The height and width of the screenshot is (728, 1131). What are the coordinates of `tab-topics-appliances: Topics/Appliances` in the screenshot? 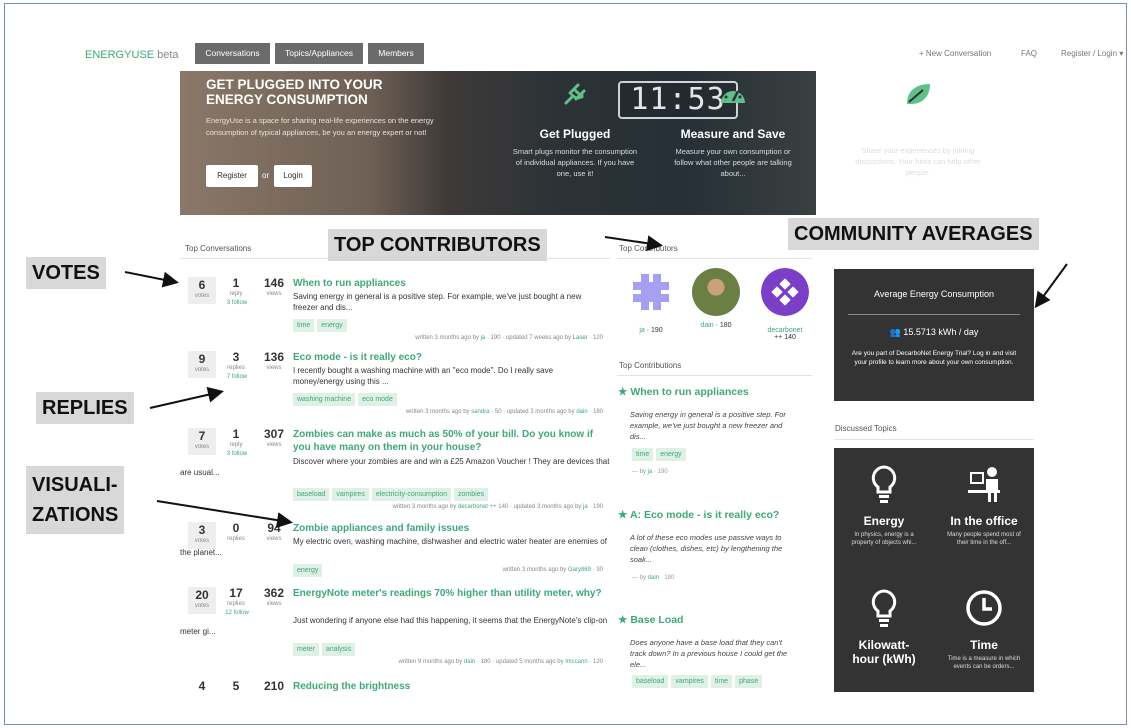 It's located at (319, 53).